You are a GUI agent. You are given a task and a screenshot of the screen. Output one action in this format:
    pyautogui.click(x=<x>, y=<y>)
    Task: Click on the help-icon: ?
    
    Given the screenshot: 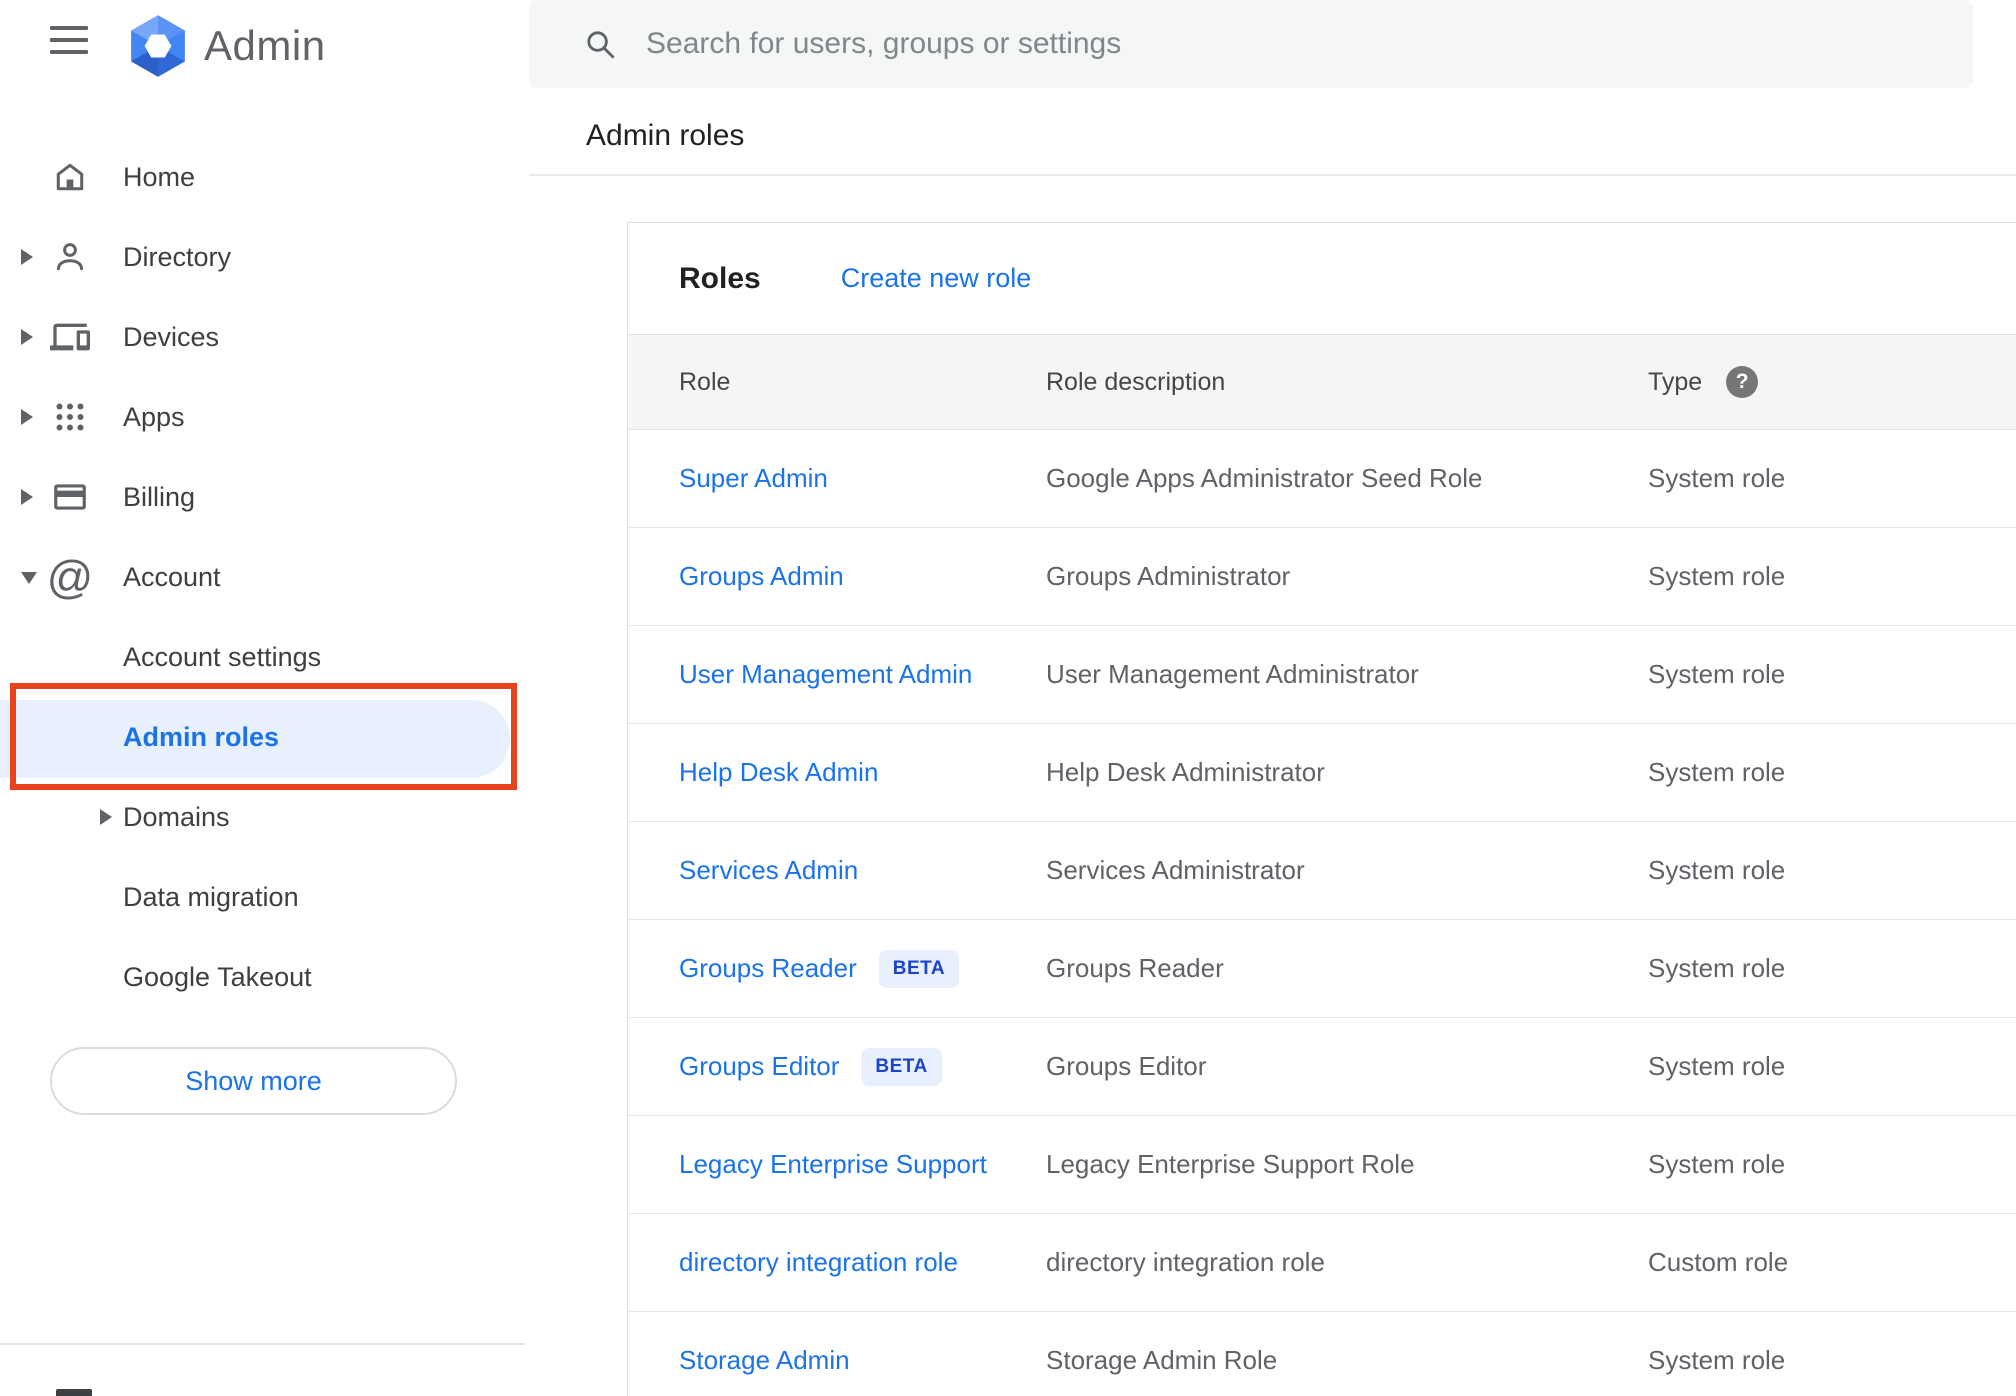 What is the action you would take?
    pyautogui.click(x=1742, y=382)
    